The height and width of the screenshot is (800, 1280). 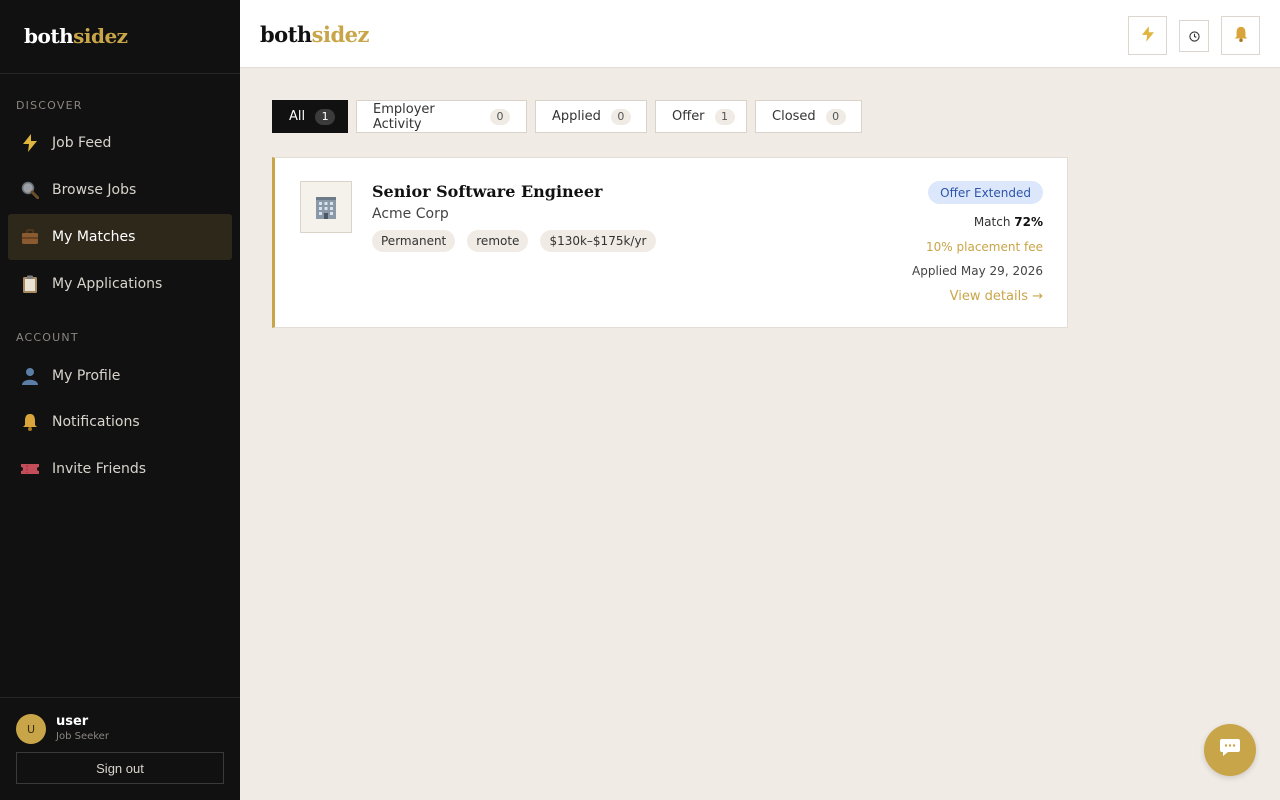 What do you see at coordinates (96, 422) in the screenshot?
I see `sidebar-item-label: Notifications` at bounding box center [96, 422].